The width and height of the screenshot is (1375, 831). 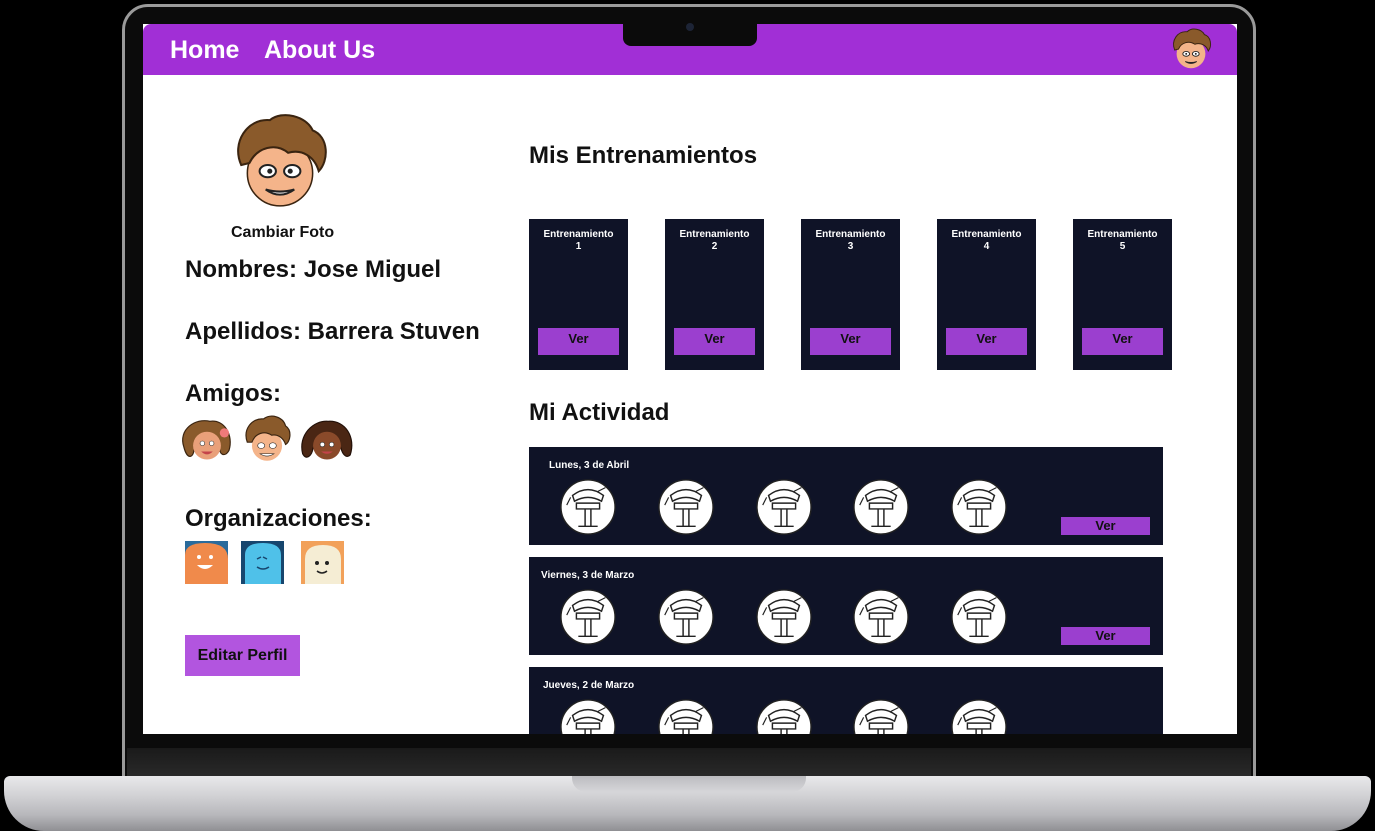 What do you see at coordinates (233, 393) in the screenshot?
I see `friends-heading: Amigos:` at bounding box center [233, 393].